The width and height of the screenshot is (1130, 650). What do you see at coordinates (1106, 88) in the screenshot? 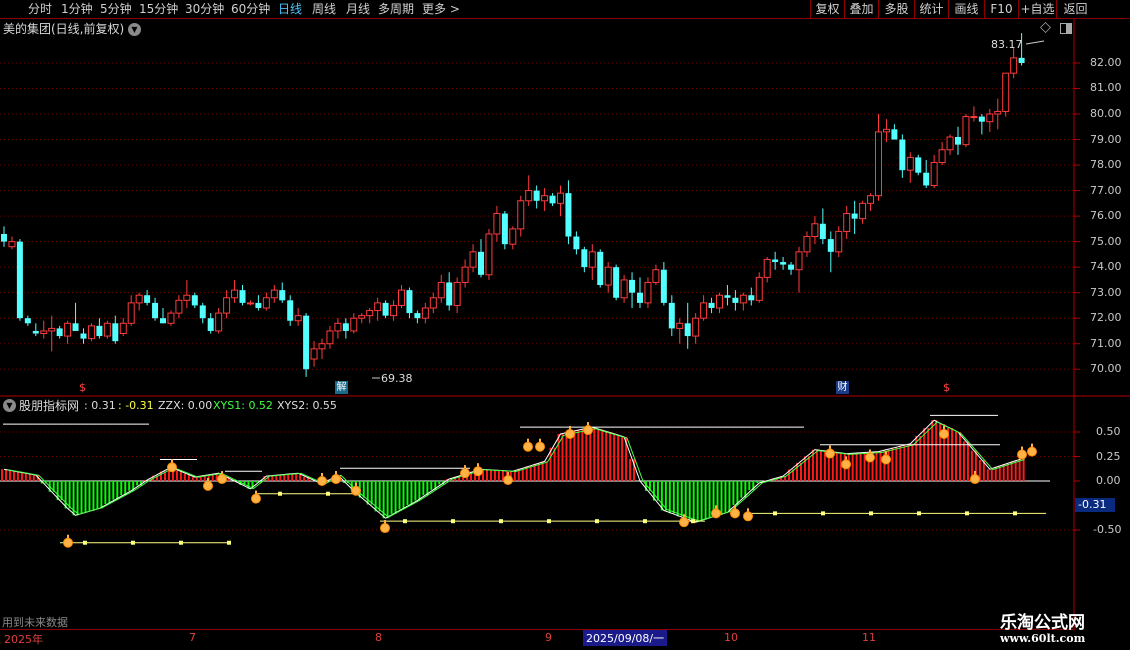
I see `price-tick-label: 81.00` at bounding box center [1106, 88].